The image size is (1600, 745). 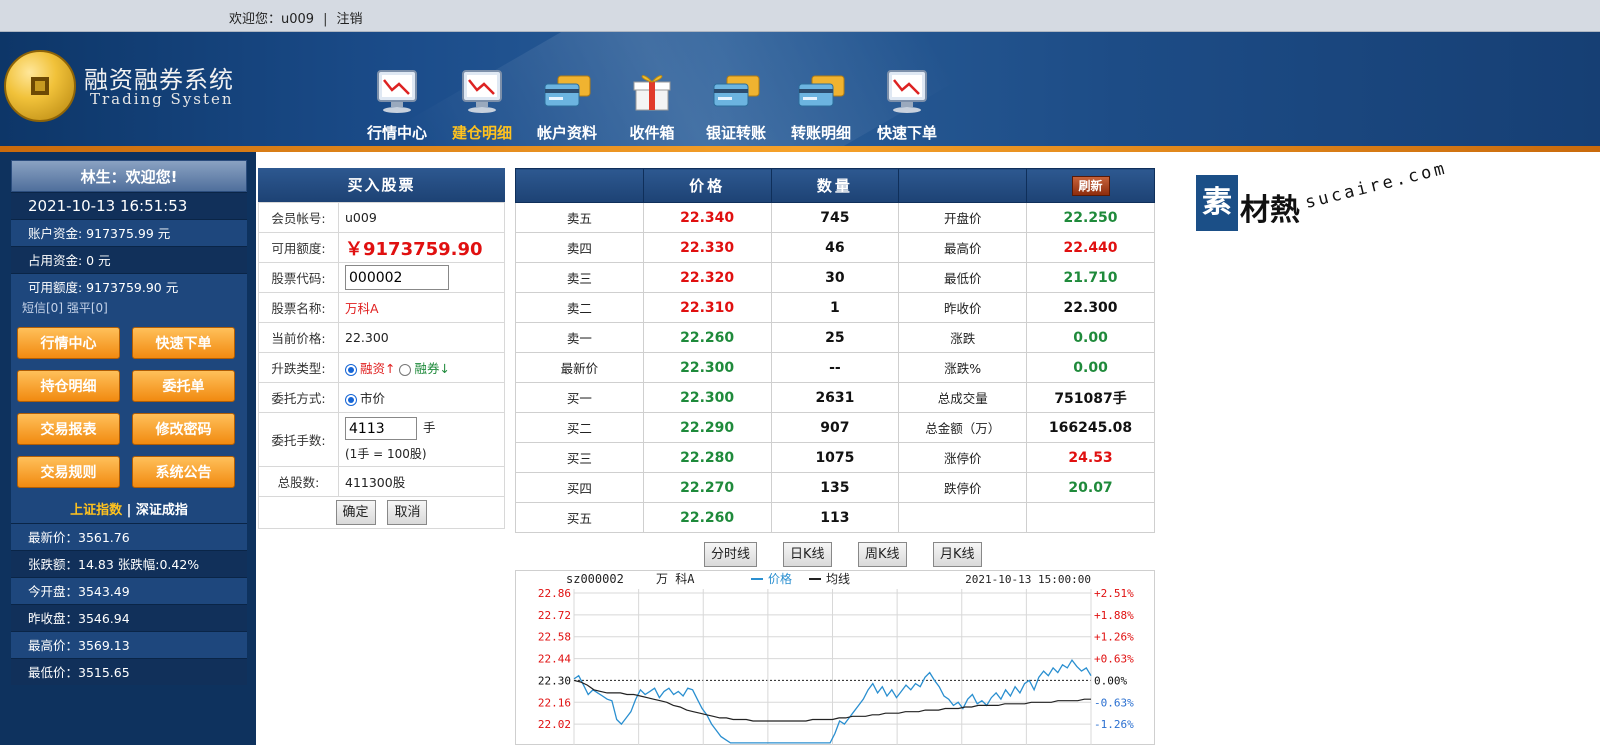 What do you see at coordinates (1090, 487) in the screenshot?
I see `stat-value: 20.07` at bounding box center [1090, 487].